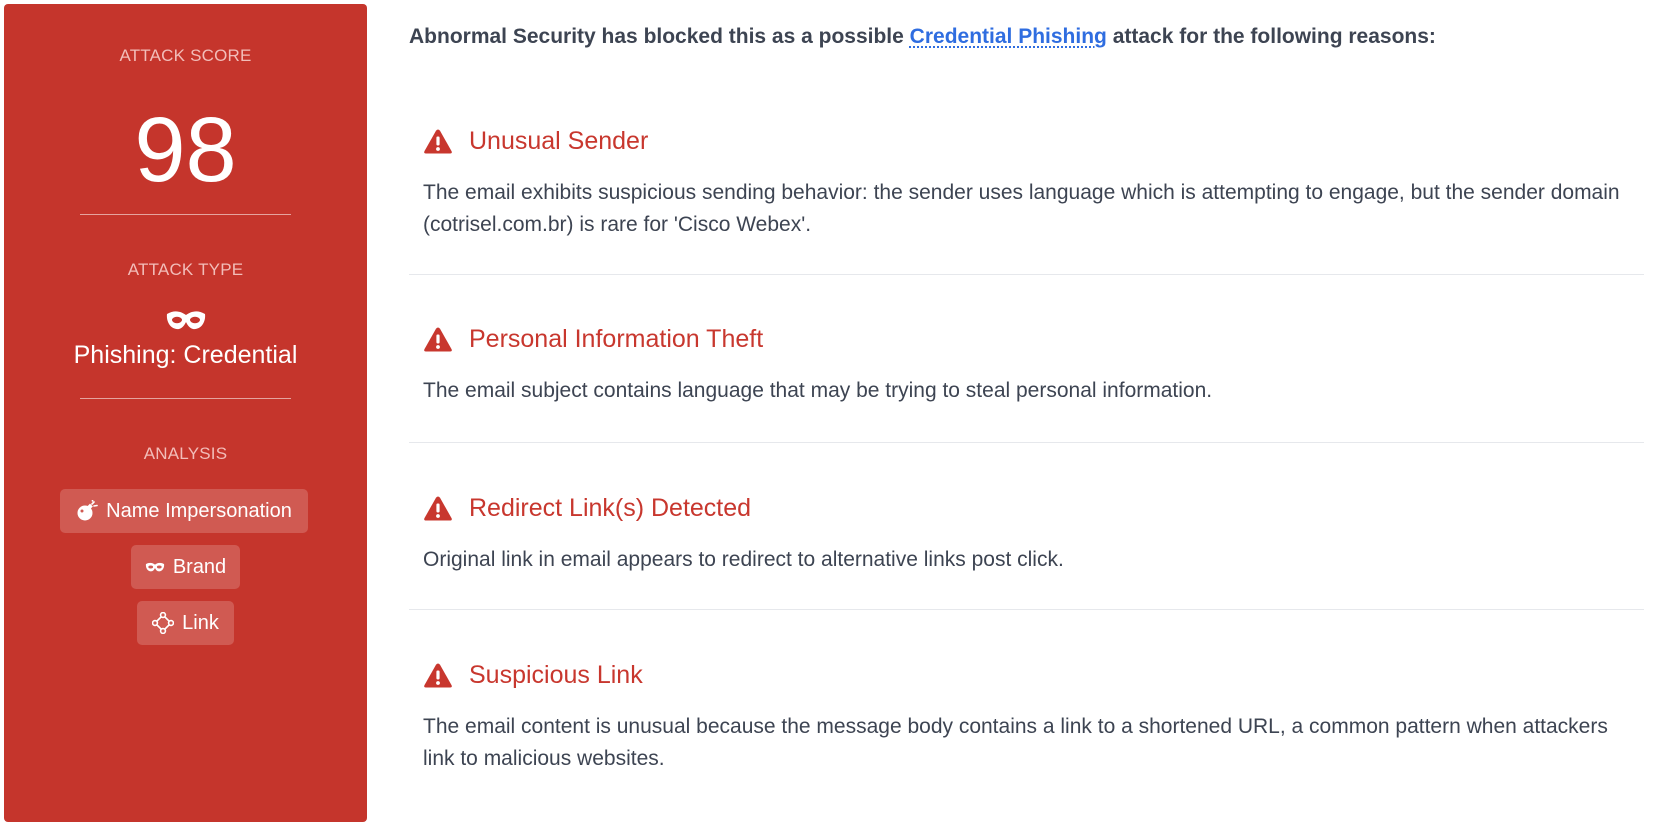 The image size is (1680, 822). What do you see at coordinates (616, 338) in the screenshot?
I see `reason-title: Personal Information Theft` at bounding box center [616, 338].